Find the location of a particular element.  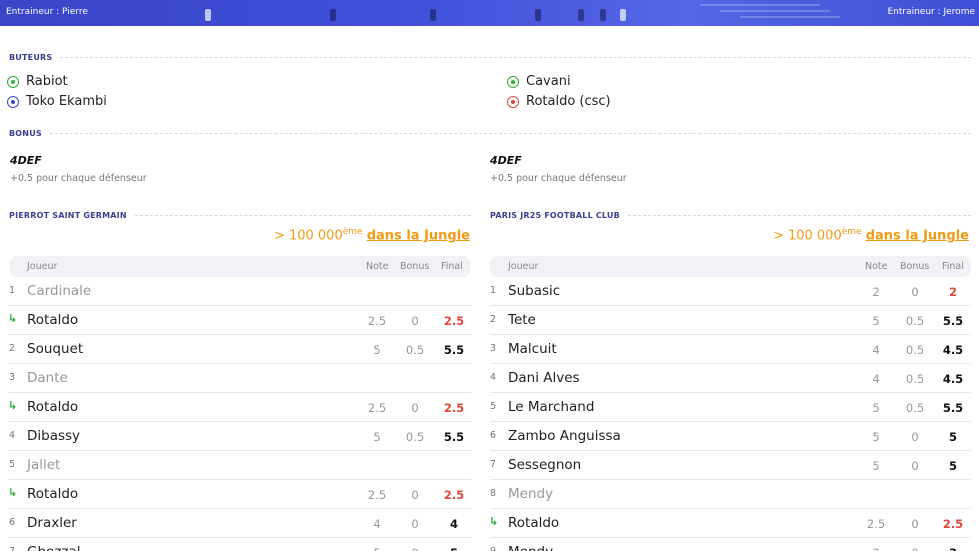

home-table-header: Joueur Note Bonus Final is located at coordinates (240, 266).